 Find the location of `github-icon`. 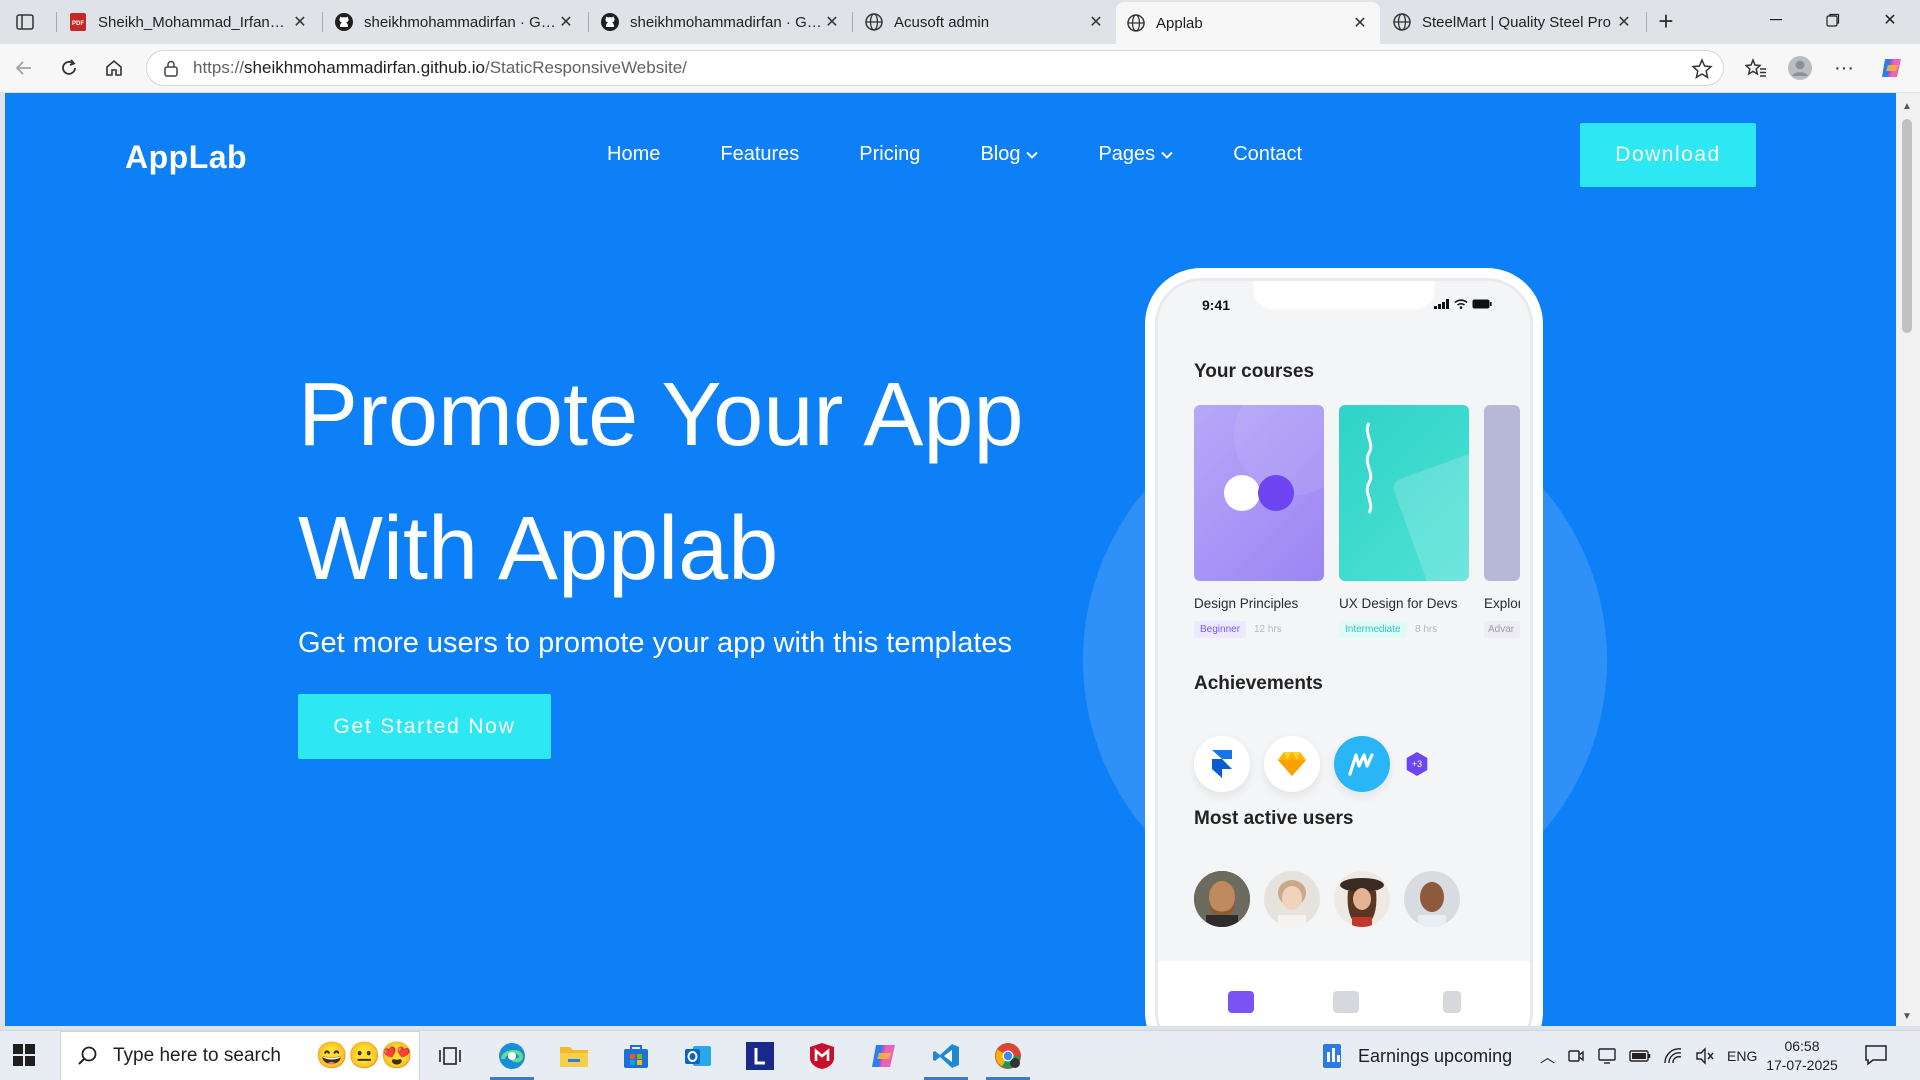

github-icon is located at coordinates (610, 22).